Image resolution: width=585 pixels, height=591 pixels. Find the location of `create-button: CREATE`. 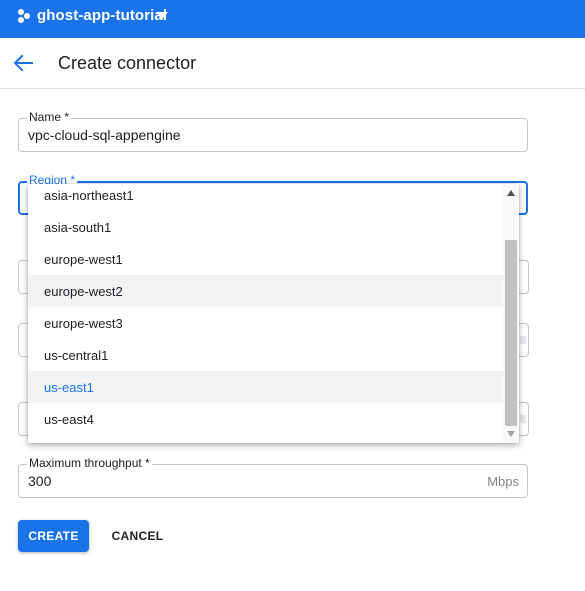

create-button: CREATE is located at coordinates (53, 536).